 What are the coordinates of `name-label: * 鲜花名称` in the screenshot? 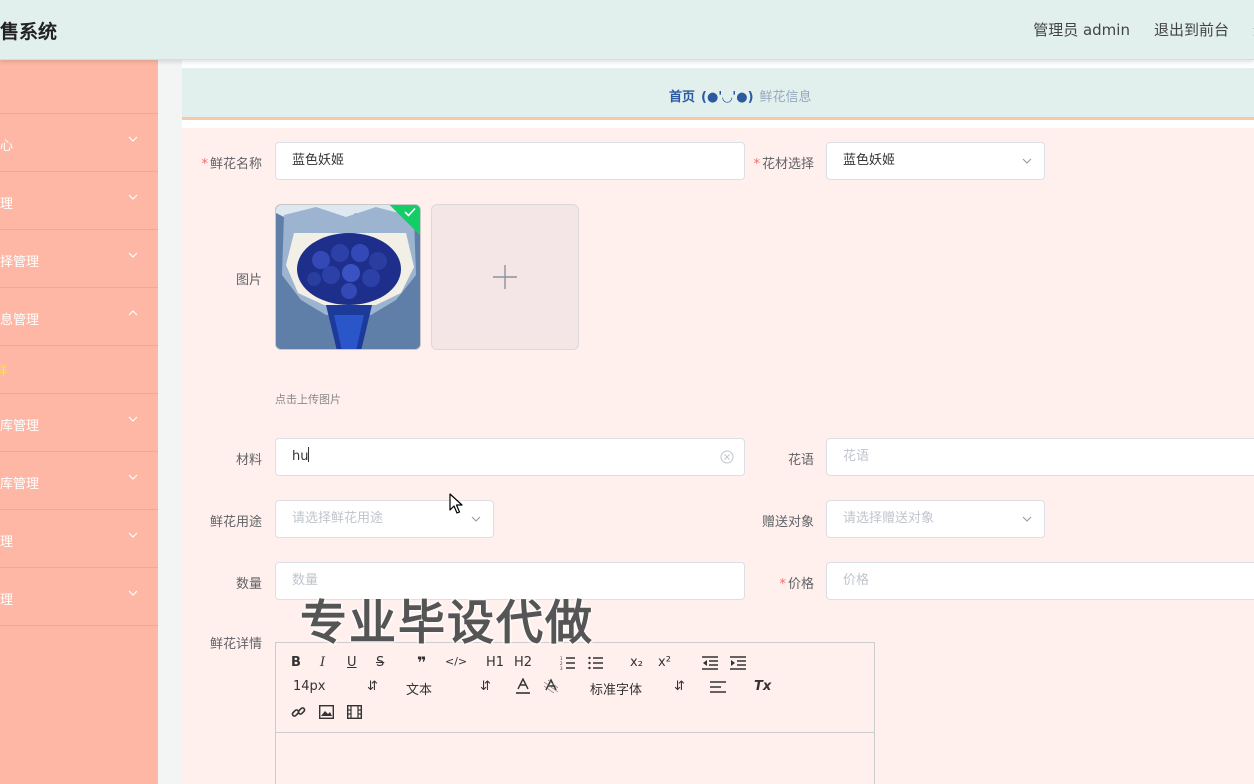 It's located at (231, 164).